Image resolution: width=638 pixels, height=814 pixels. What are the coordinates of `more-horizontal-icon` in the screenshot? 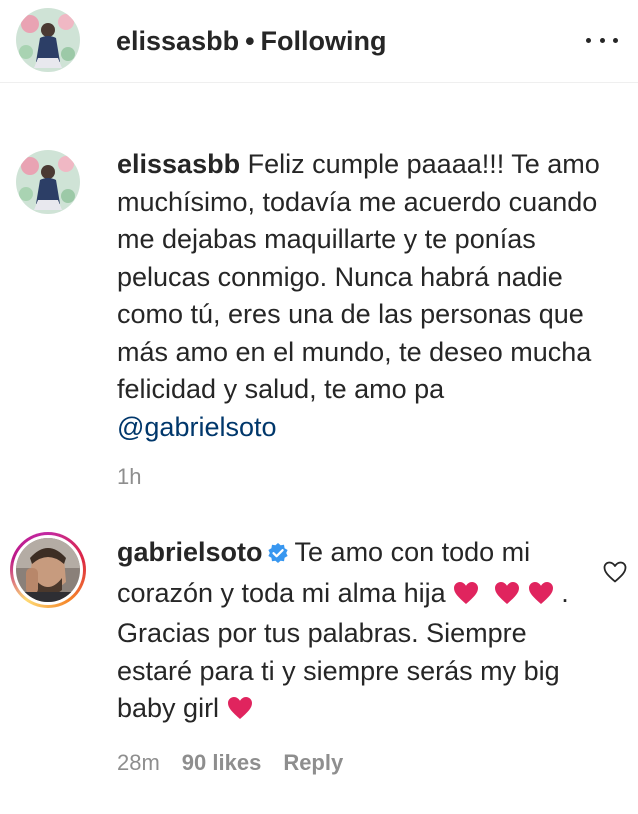 It's located at (602, 40).